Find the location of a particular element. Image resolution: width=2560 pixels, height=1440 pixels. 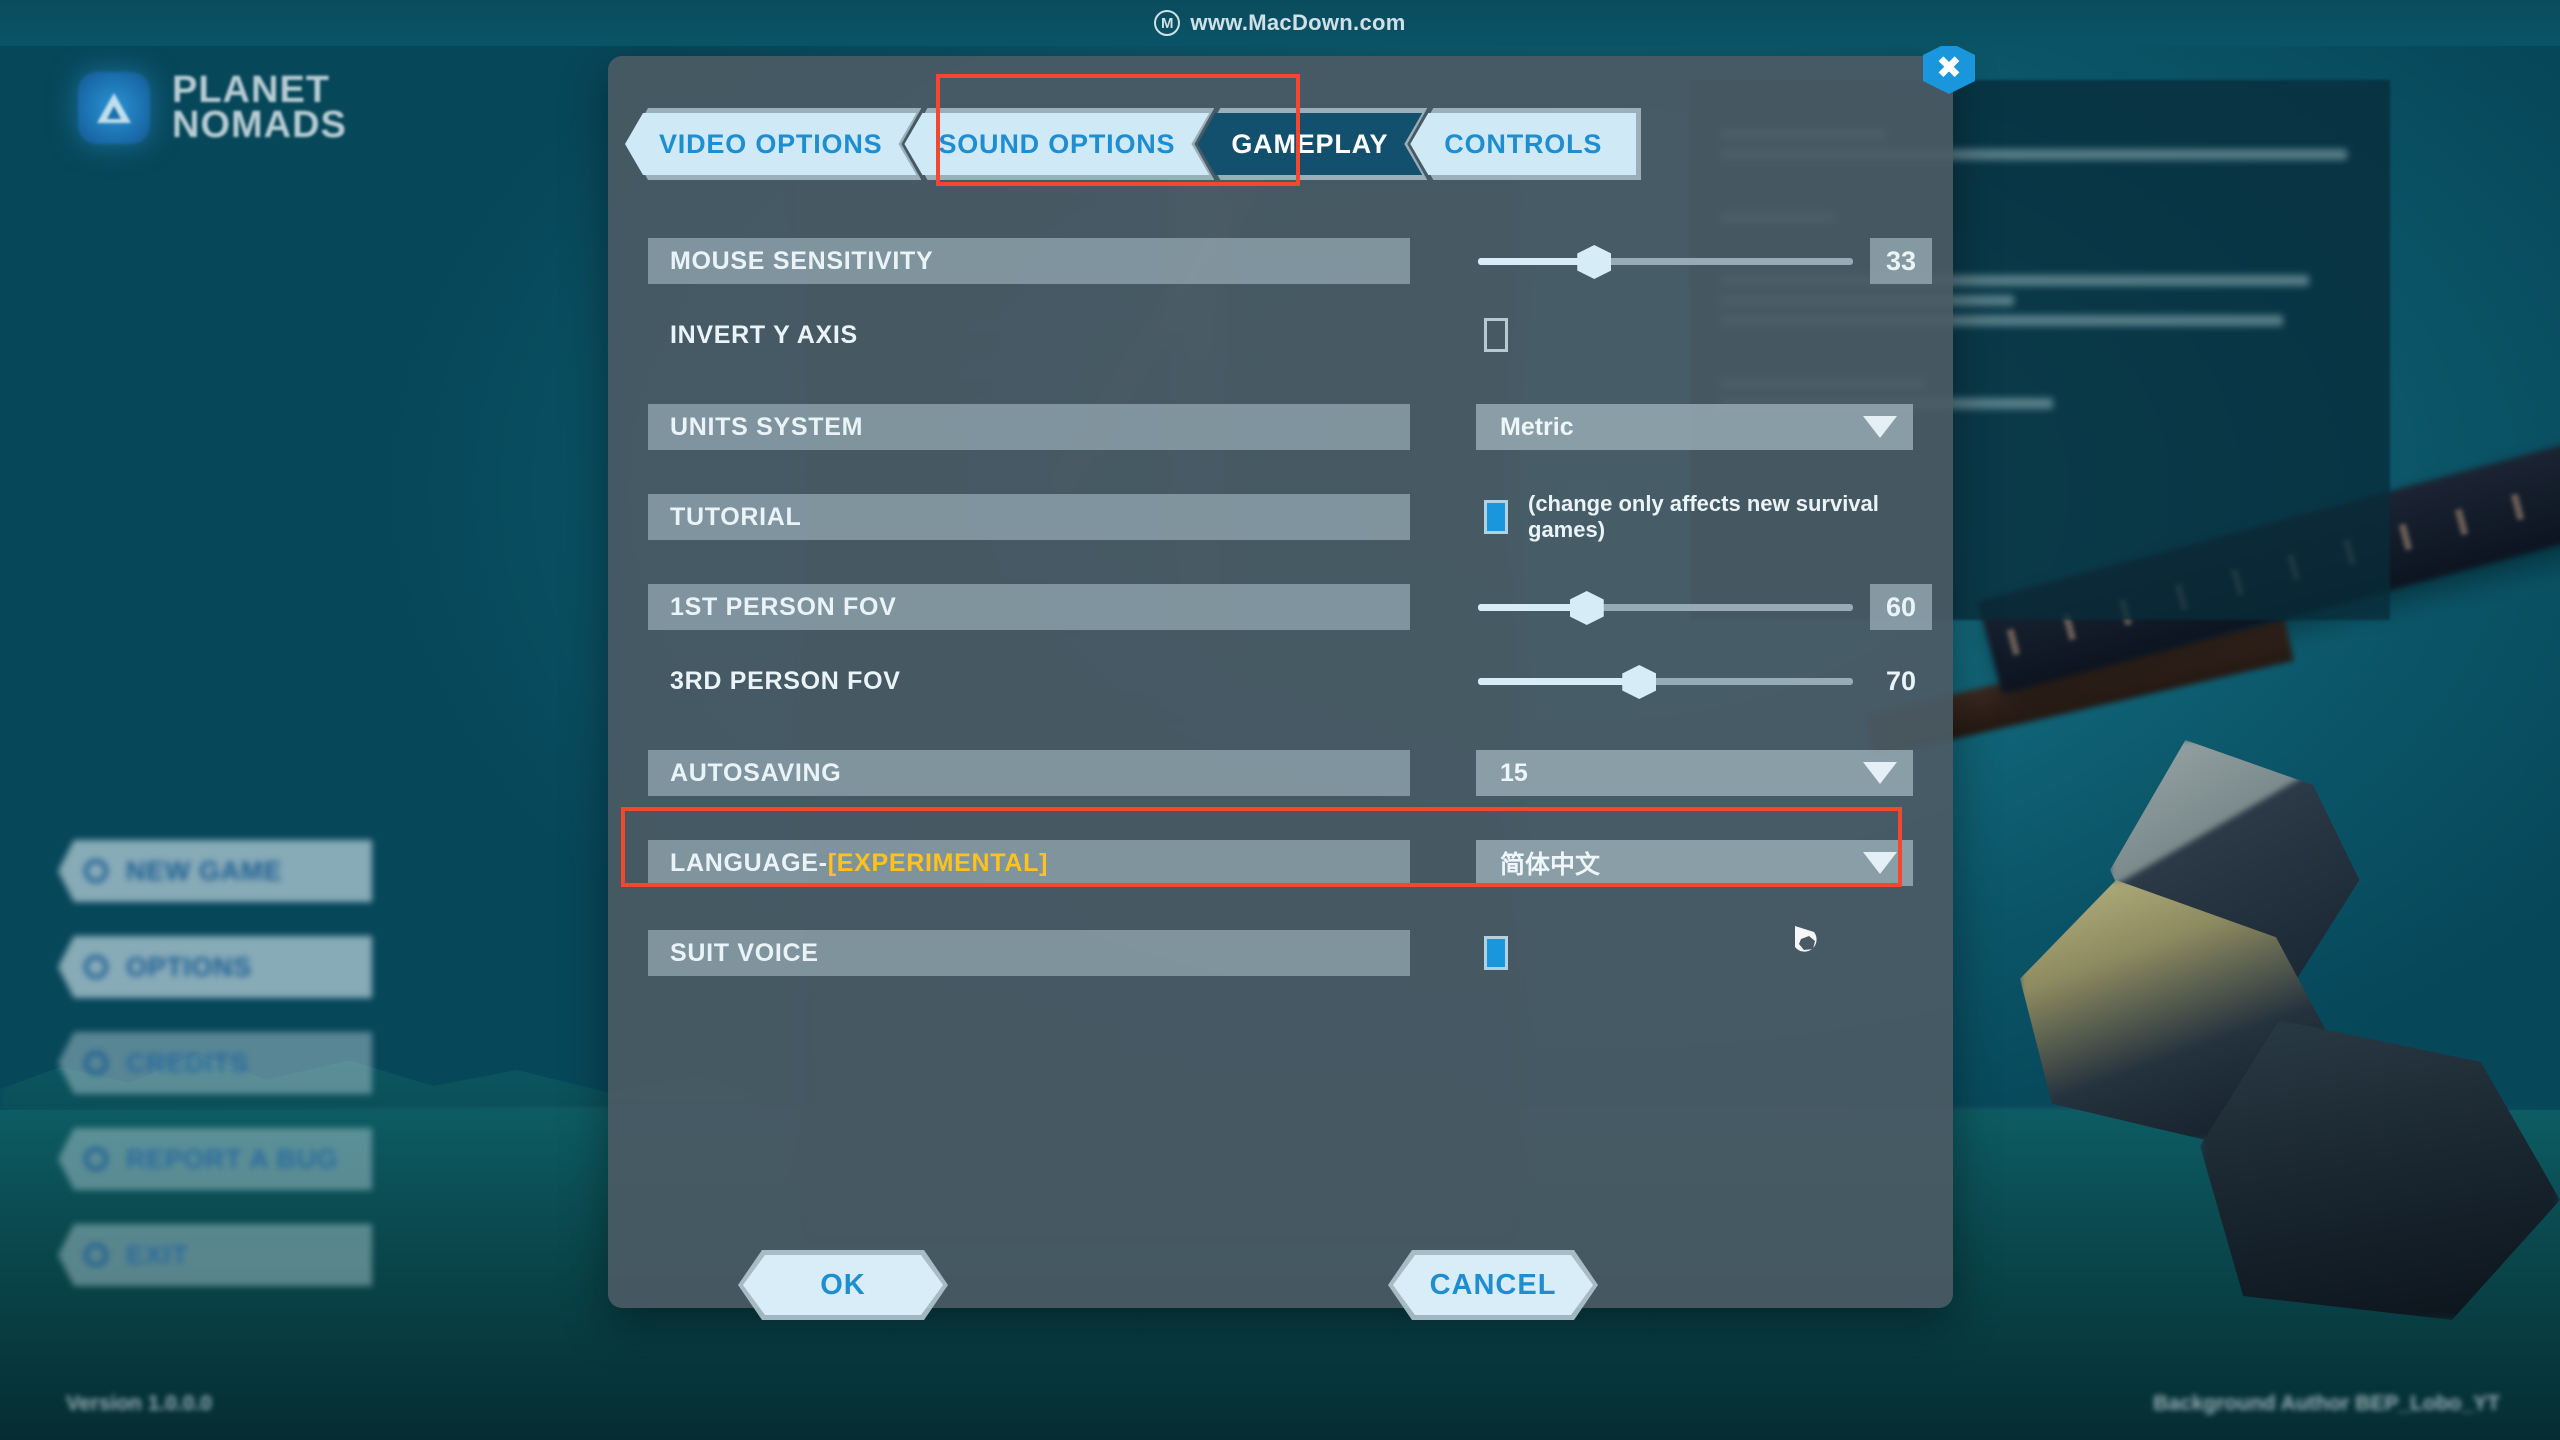

row-language: LANGUAGE - [EXPERIMENTAL] 简体中文 is located at coordinates (1280, 863).